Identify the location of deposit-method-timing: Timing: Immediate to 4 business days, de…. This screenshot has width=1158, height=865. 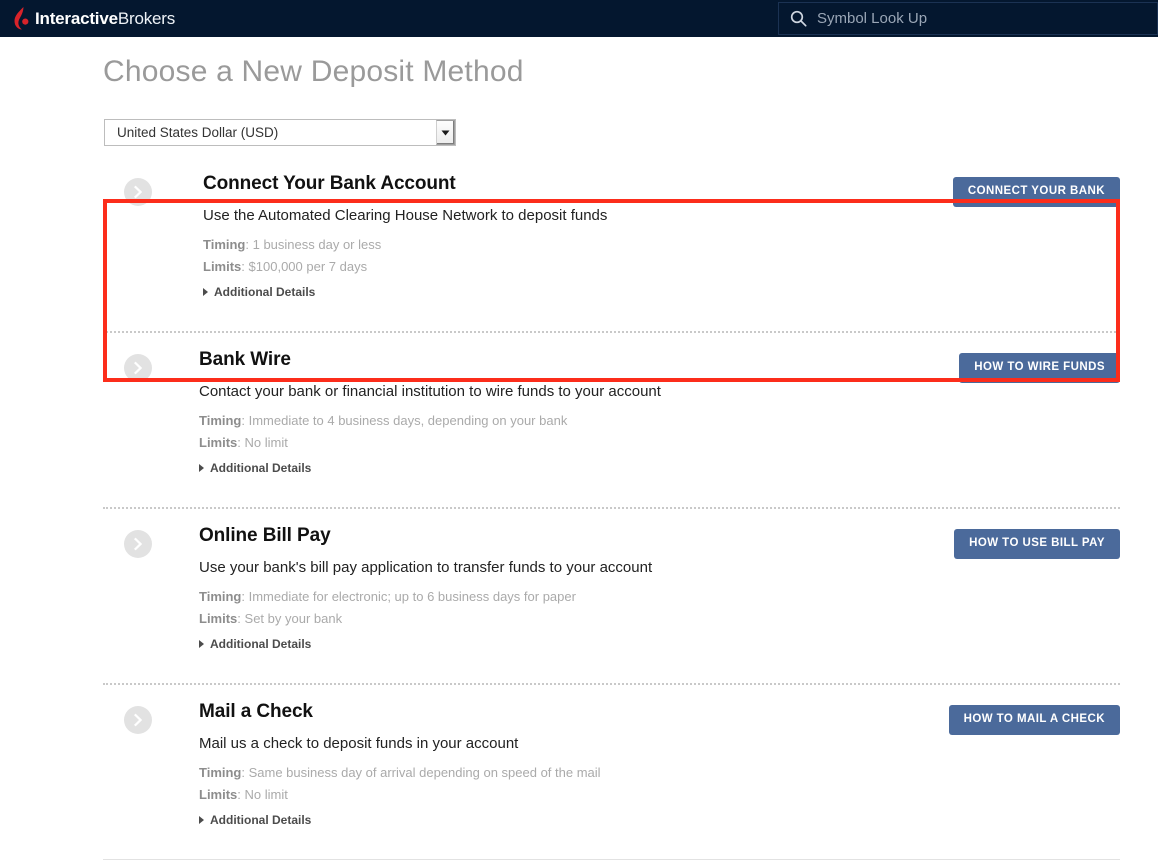
(383, 420).